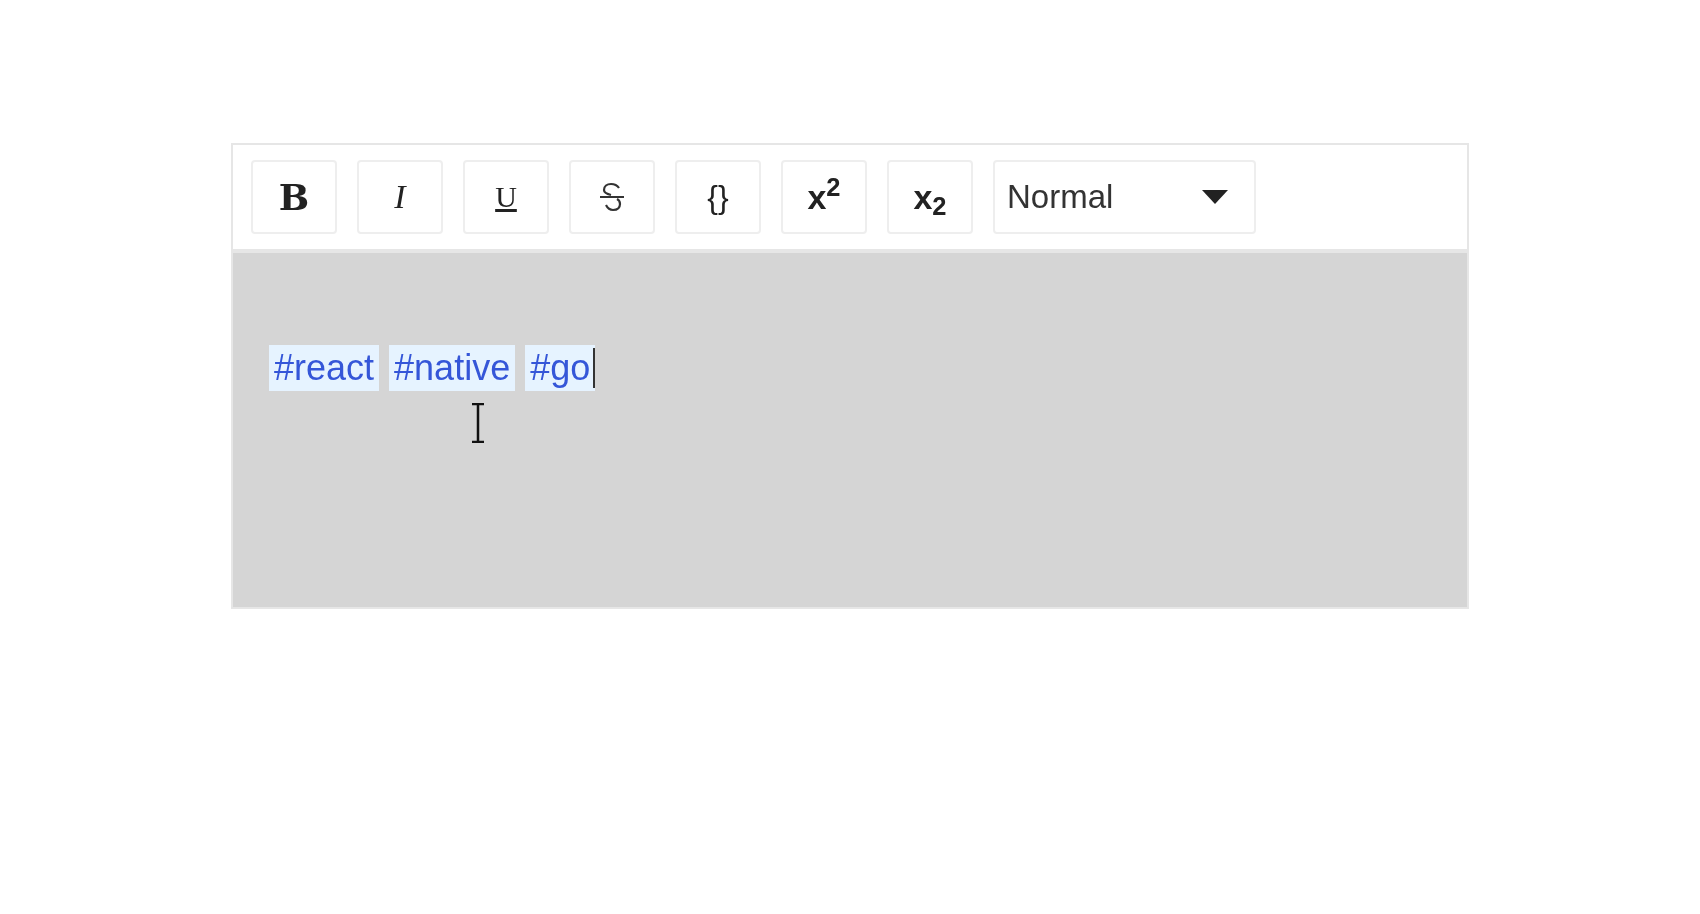 The height and width of the screenshot is (914, 1700). Describe the element at coordinates (1215, 197) in the screenshot. I see `caret-icon` at that location.